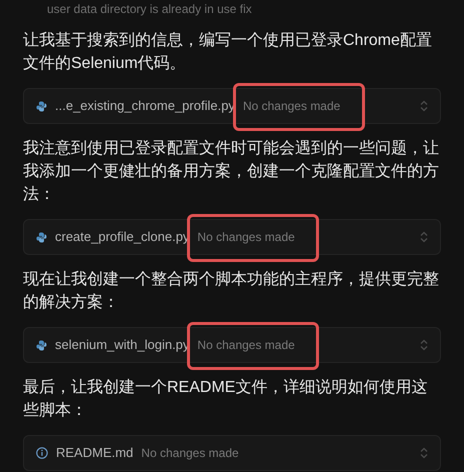 This screenshot has height=472, width=464. What do you see at coordinates (225, 399) in the screenshot?
I see `message-paragraph: 最后，让我创建一个README文件，详细说明如何使用这些脚本：` at bounding box center [225, 399].